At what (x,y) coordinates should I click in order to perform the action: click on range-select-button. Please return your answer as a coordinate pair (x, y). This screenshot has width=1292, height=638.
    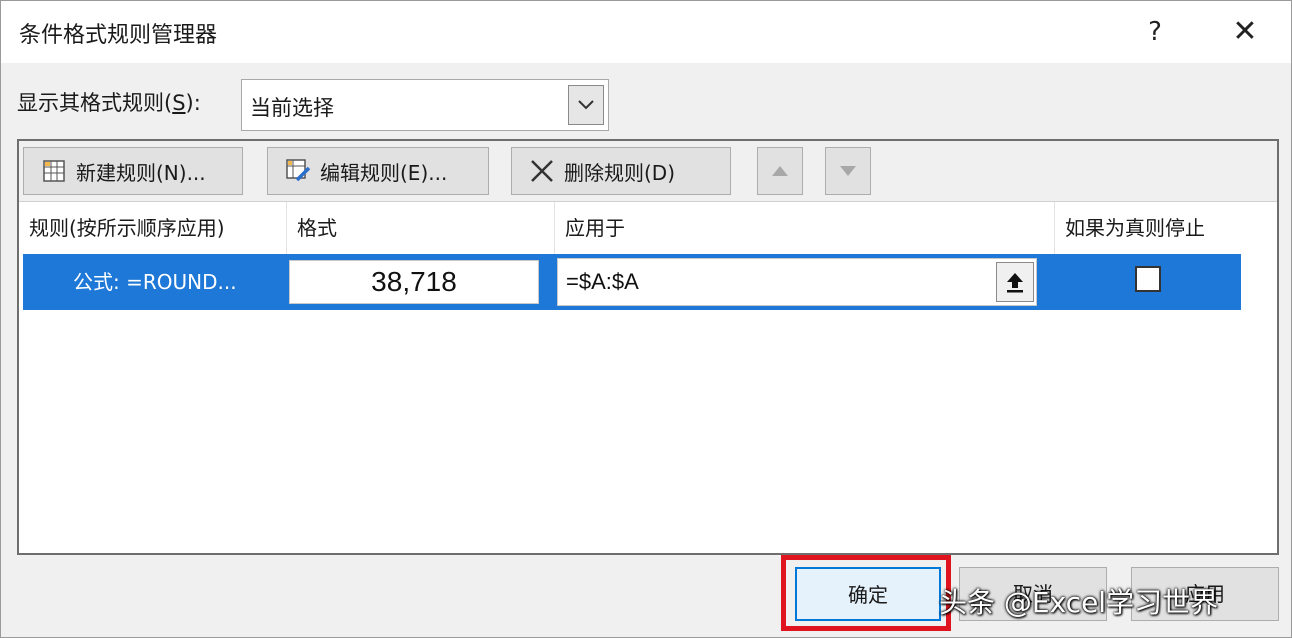
    Looking at the image, I should click on (1015, 282).